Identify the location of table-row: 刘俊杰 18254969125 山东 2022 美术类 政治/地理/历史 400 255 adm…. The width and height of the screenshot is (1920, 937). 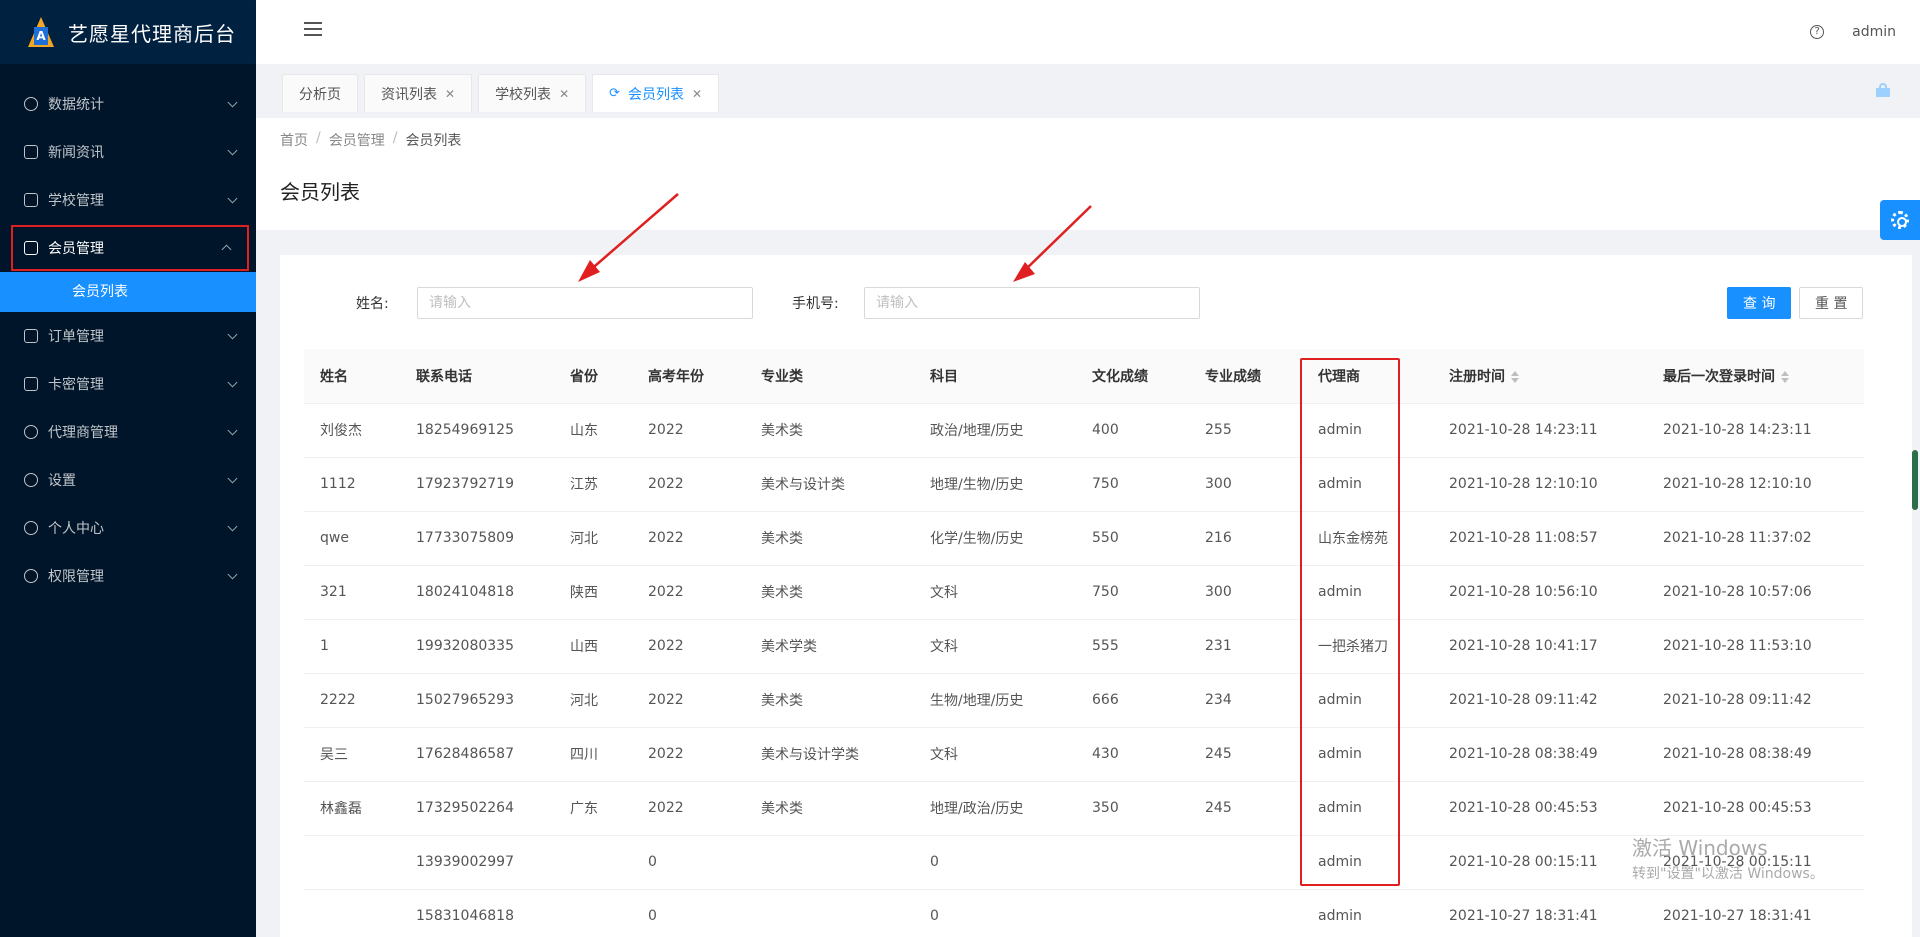
(1084, 430).